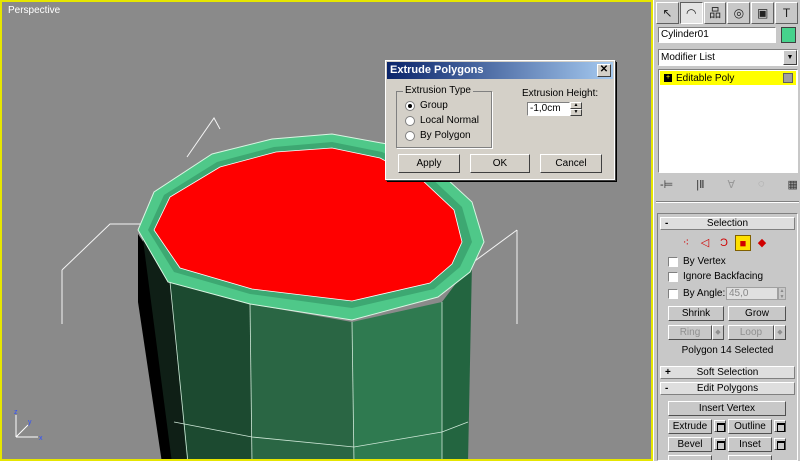 This screenshot has height=461, width=800. Describe the element at coordinates (790, 57) in the screenshot. I see `chevron-down-icon: ▼` at that location.